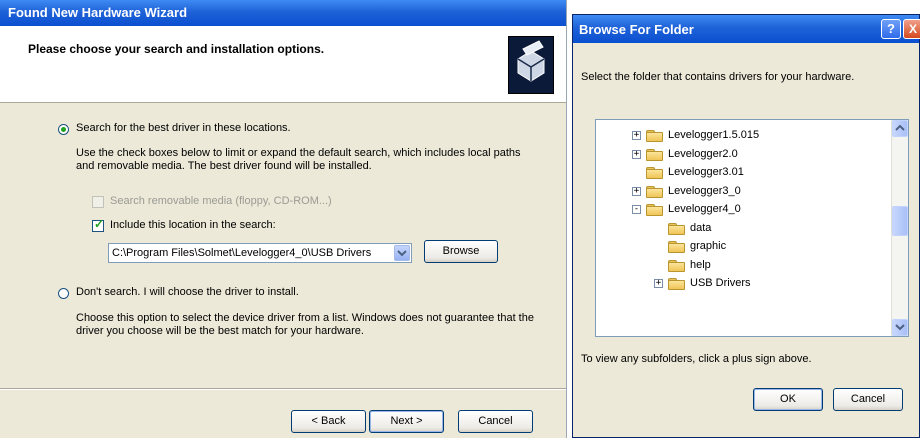 The image size is (920, 438). Describe the element at coordinates (531, 65) in the screenshot. I see `hardware-install-icon` at that location.